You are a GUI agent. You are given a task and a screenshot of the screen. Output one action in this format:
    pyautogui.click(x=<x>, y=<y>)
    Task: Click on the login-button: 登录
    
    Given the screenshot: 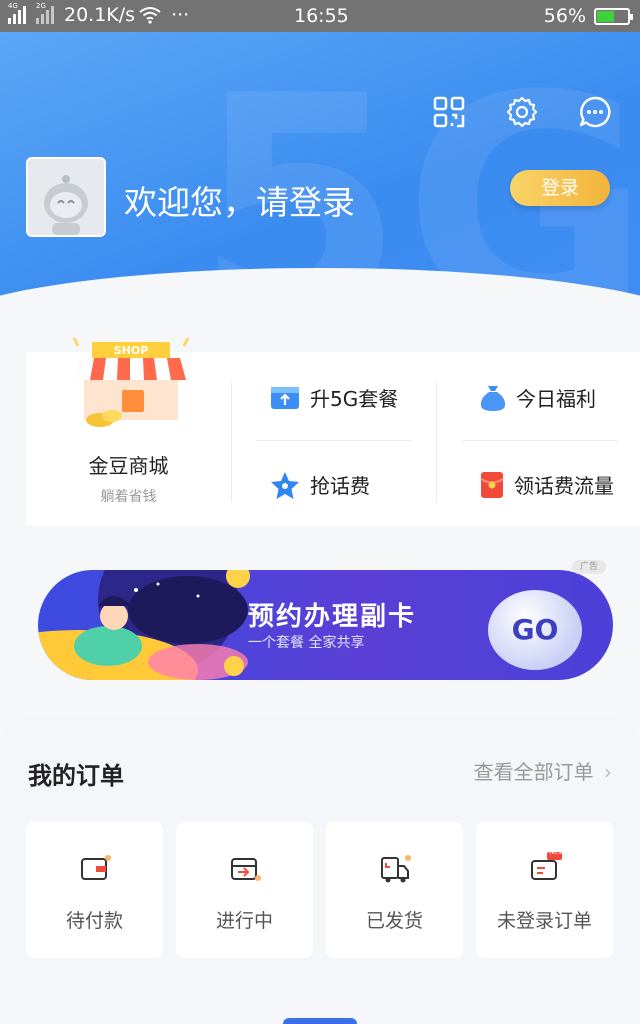 What is the action you would take?
    pyautogui.click(x=560, y=188)
    